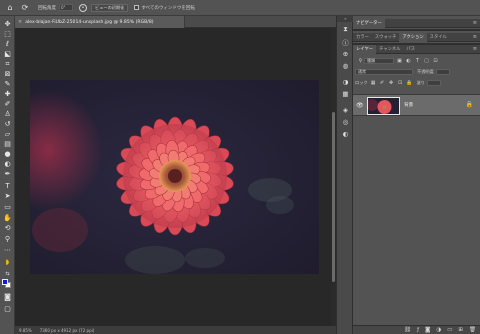 This screenshot has width=480, height=334. What do you see at coordinates (369, 23) in the screenshot?
I see `tab-navigator: ナビゲーター` at bounding box center [369, 23].